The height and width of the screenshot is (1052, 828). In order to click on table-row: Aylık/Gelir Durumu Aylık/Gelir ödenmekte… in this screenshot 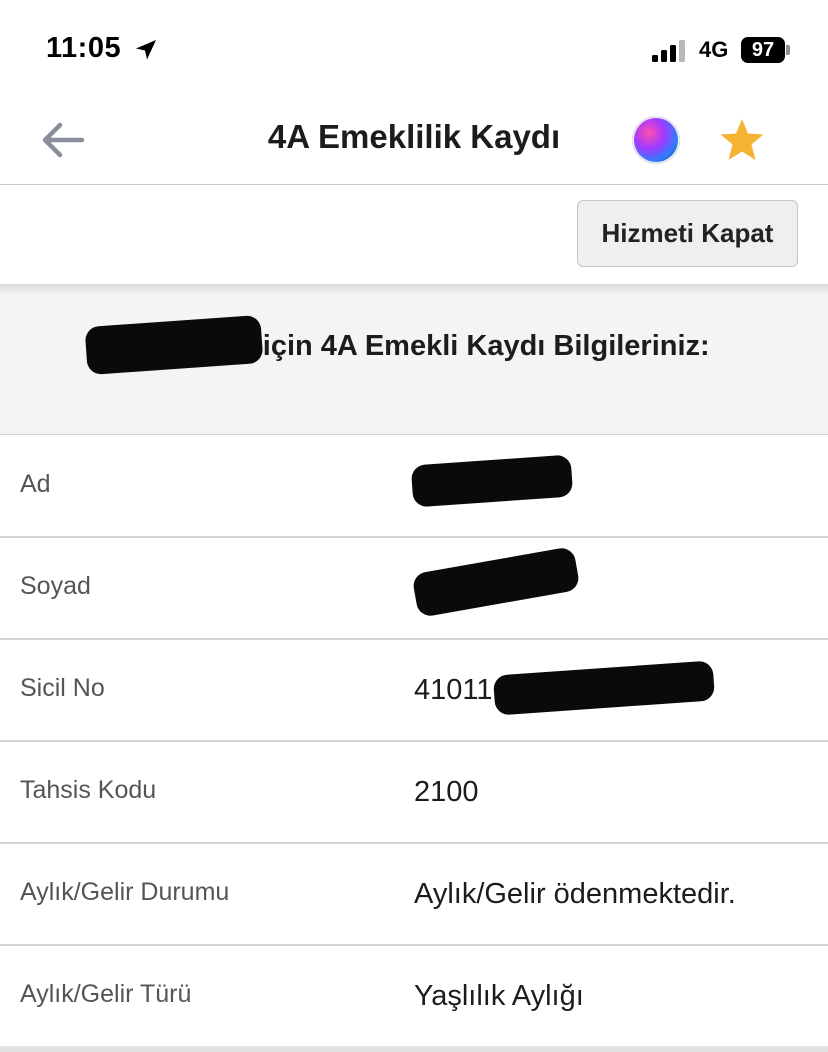, I will do `click(414, 895)`.